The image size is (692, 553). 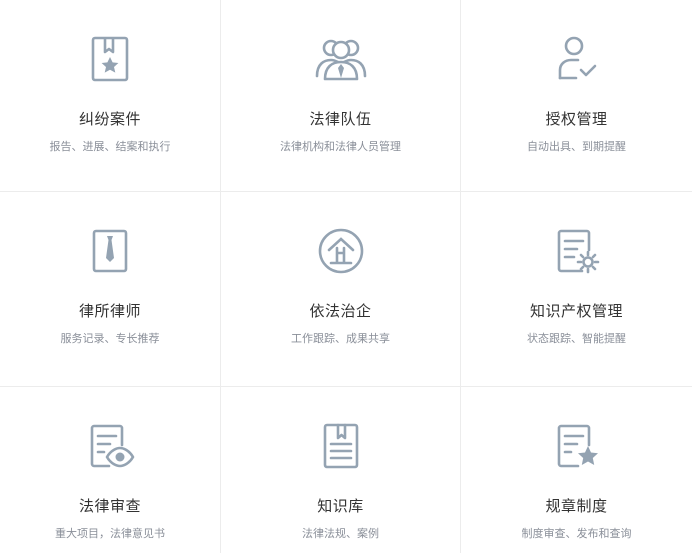 What do you see at coordinates (577, 59) in the screenshot?
I see `user-check-icon` at bounding box center [577, 59].